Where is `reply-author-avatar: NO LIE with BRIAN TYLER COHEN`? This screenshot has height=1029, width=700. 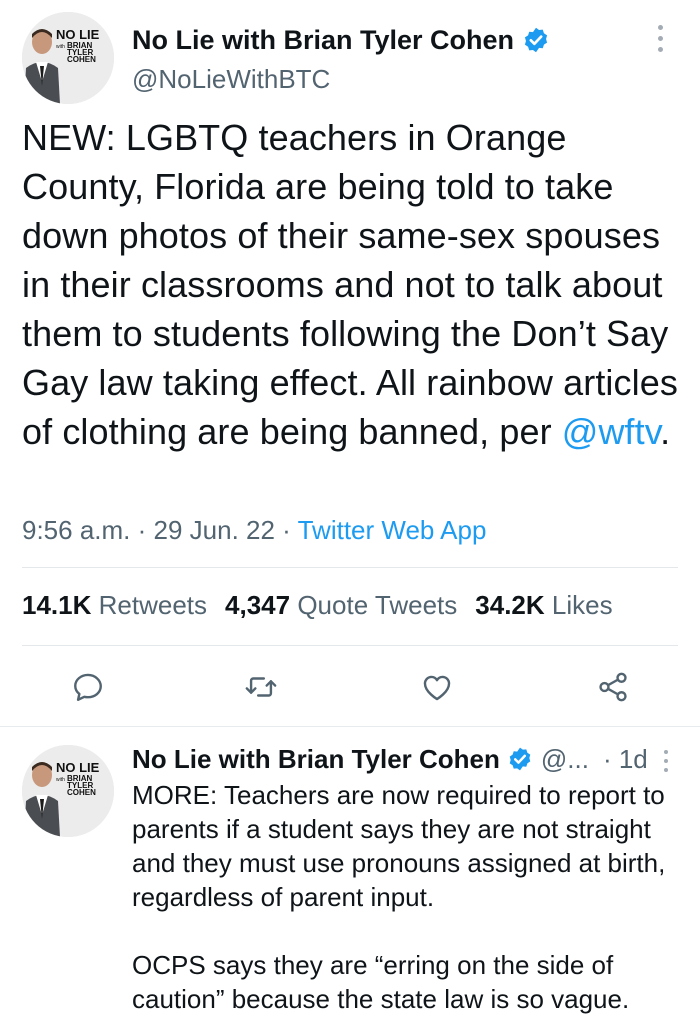 reply-author-avatar: NO LIE with BRIAN TYLER COHEN is located at coordinates (68, 791).